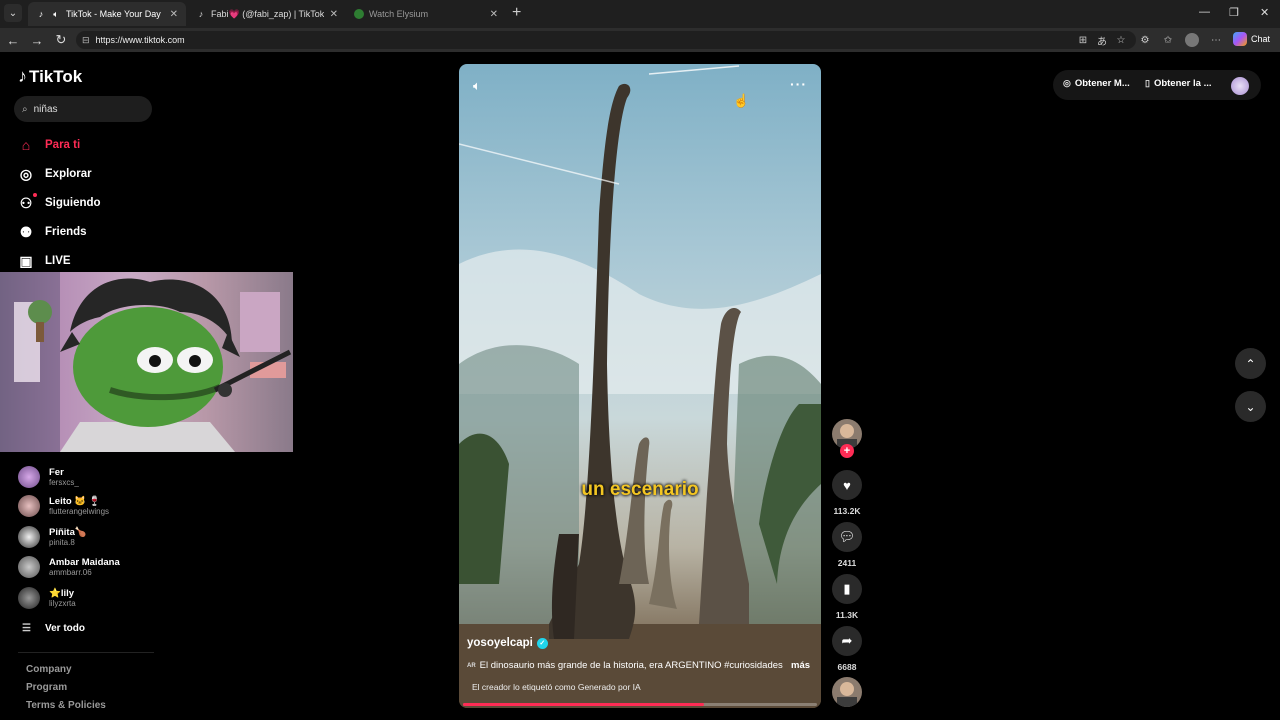 Image resolution: width=1280 pixels, height=720 pixels. What do you see at coordinates (22, 76) in the screenshot?
I see `tiktok-note-icon: ♪` at bounding box center [22, 76].